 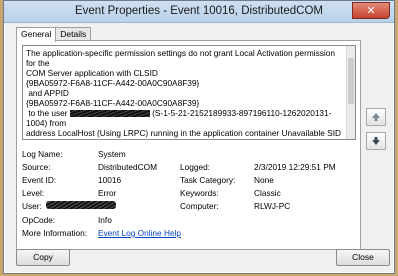 What do you see at coordinates (264, 180) in the screenshot?
I see `task-category-value: None` at bounding box center [264, 180].